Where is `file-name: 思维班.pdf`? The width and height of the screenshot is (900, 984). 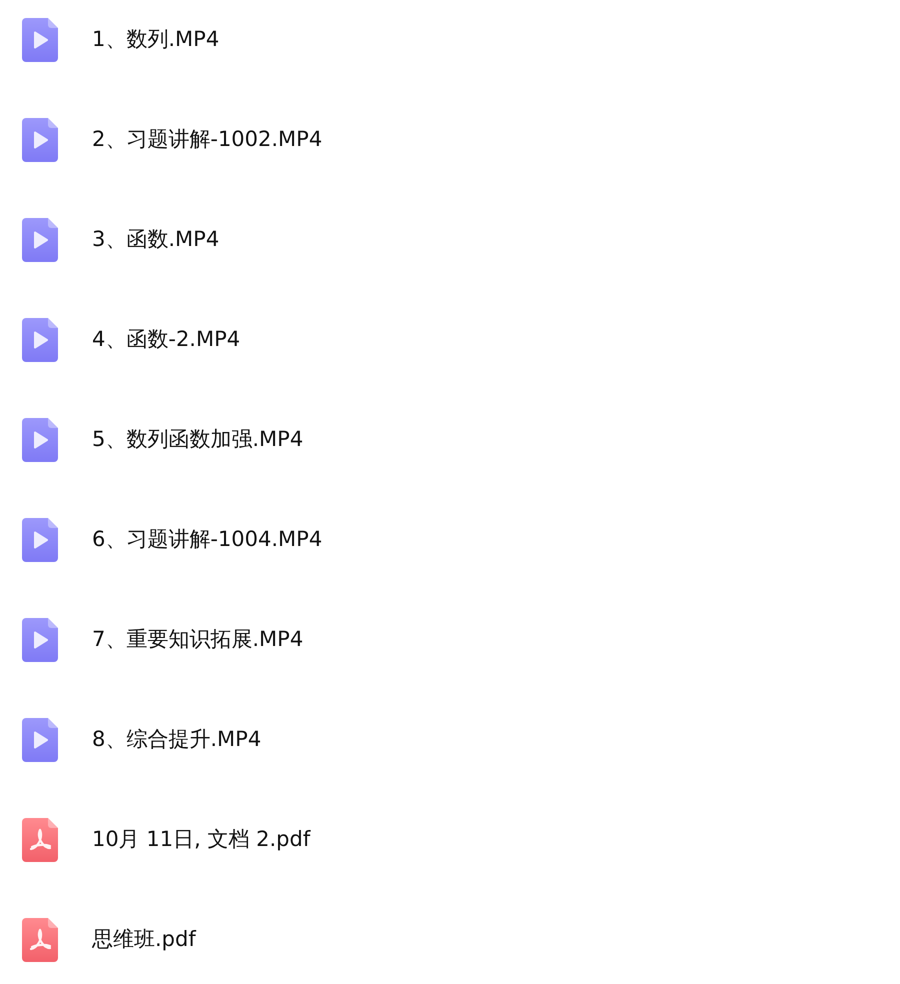 file-name: 思维班.pdf is located at coordinates (144, 940).